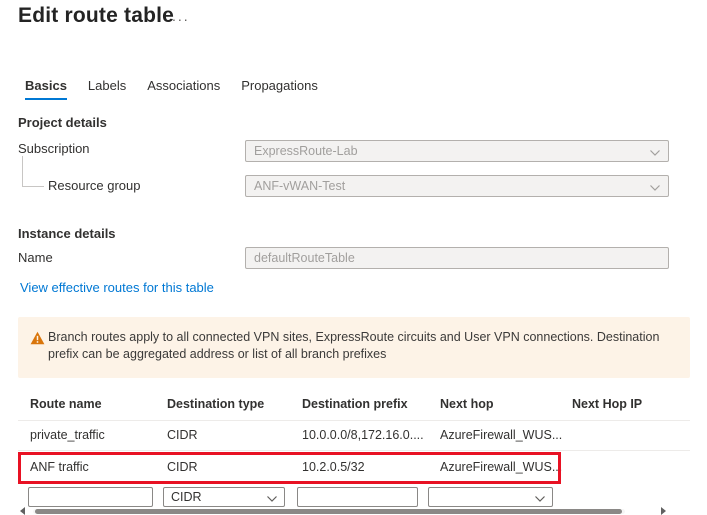 The width and height of the screenshot is (707, 515). Describe the element at coordinates (62, 122) in the screenshot. I see `project-details-heading: Project details` at that location.